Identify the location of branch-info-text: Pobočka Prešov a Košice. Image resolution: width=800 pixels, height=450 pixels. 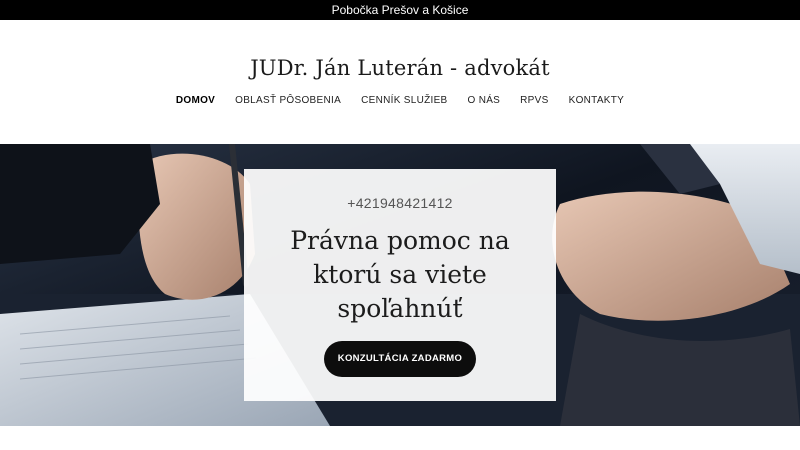
(400, 10).